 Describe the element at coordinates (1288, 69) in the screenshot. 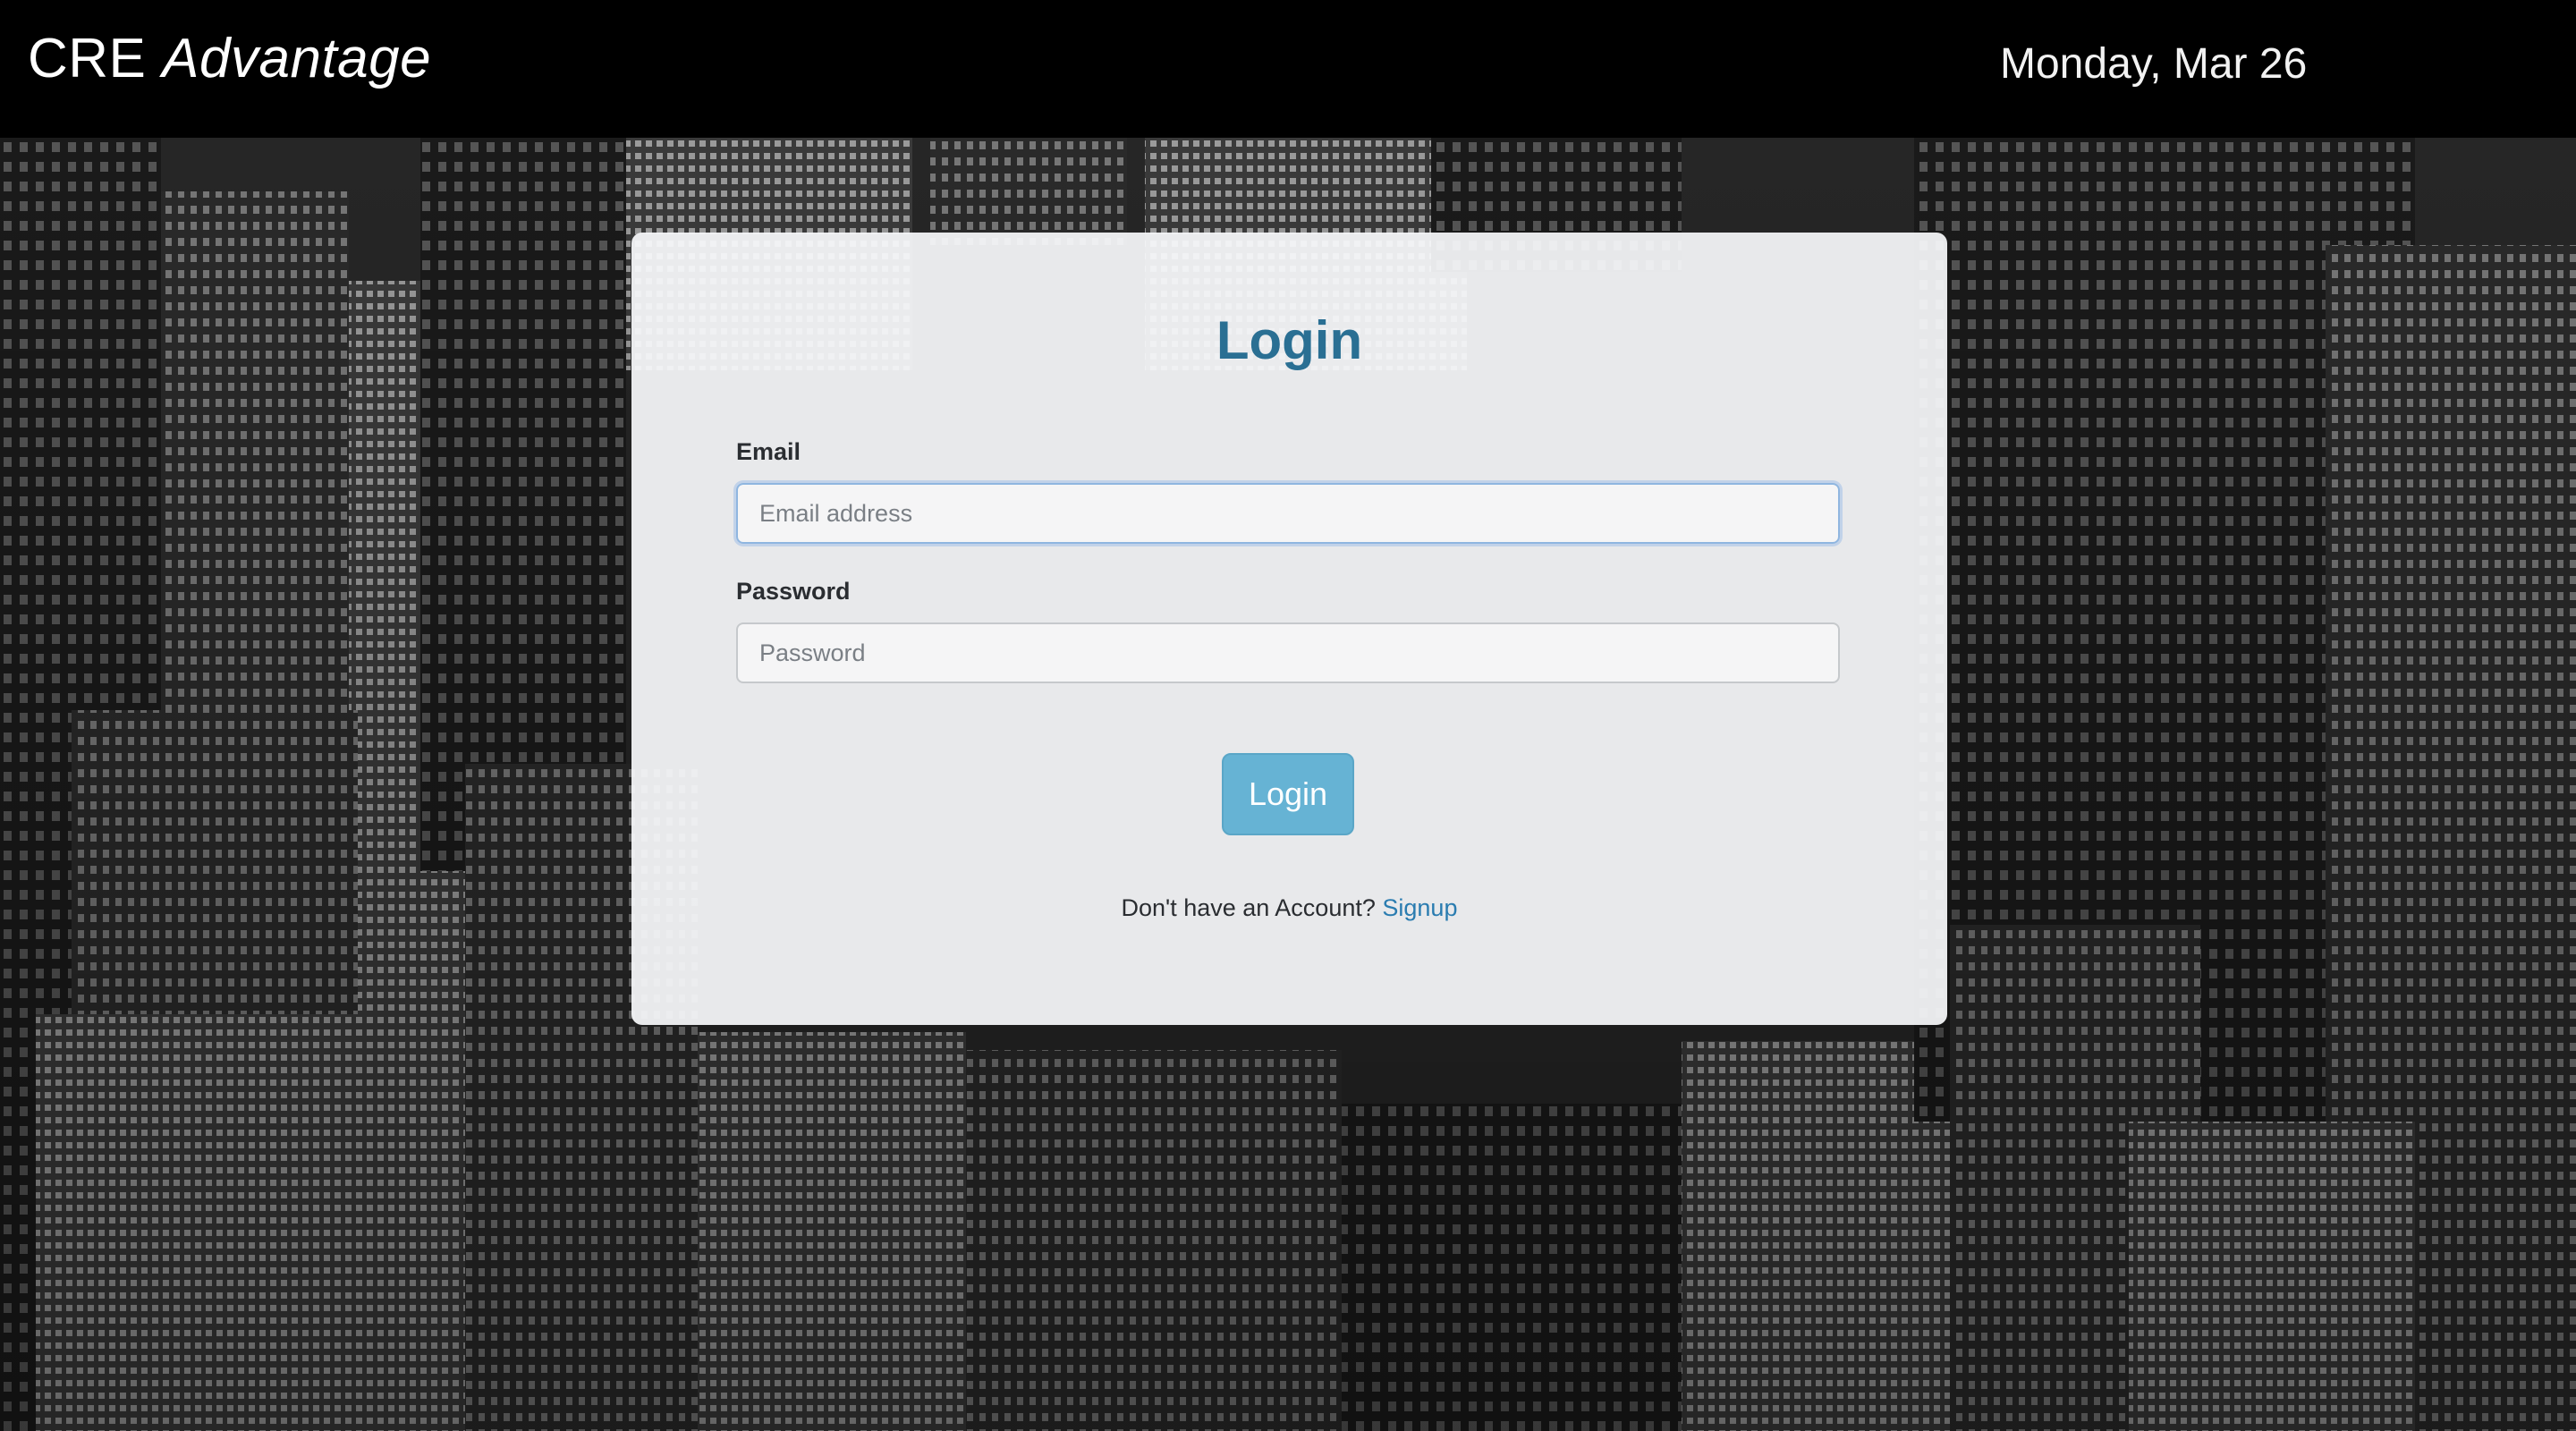

I see `top-header: CRE Advantage Monday, Mar 26` at that location.